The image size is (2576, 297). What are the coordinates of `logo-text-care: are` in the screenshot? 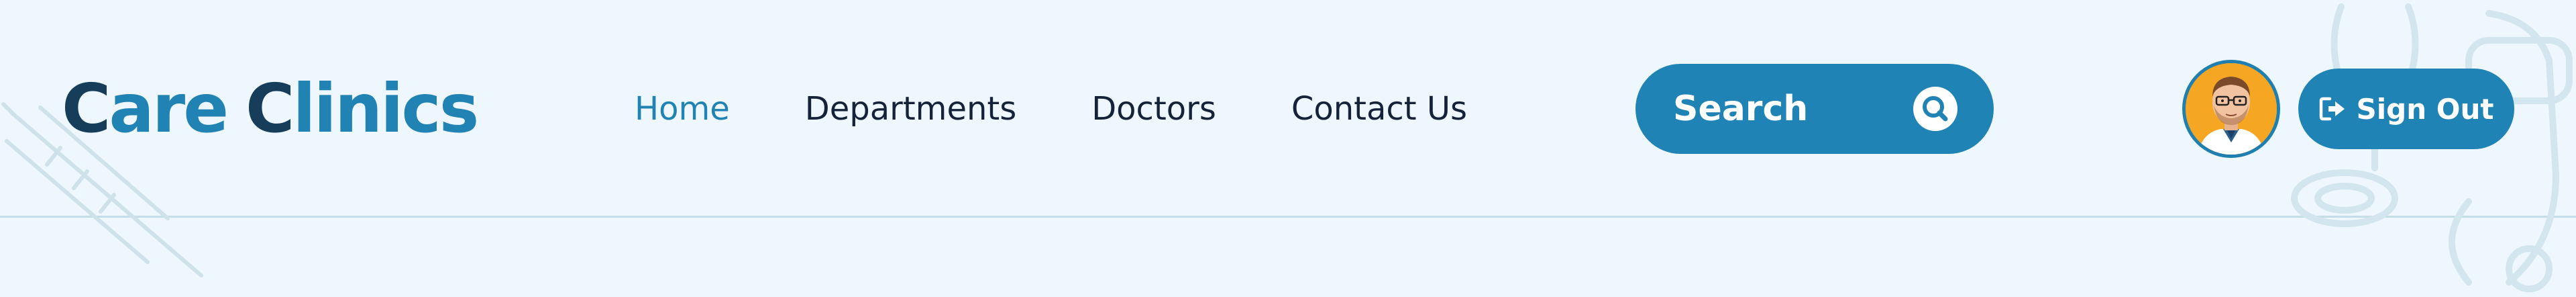 It's located at (169, 109).